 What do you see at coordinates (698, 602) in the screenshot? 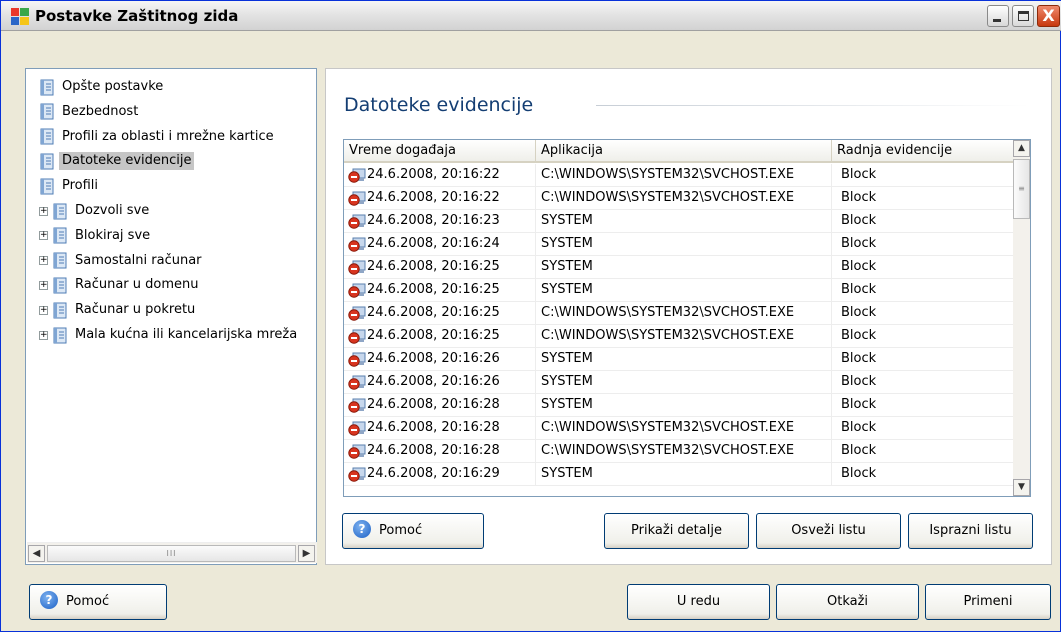
I see `ok-button: U redu` at bounding box center [698, 602].